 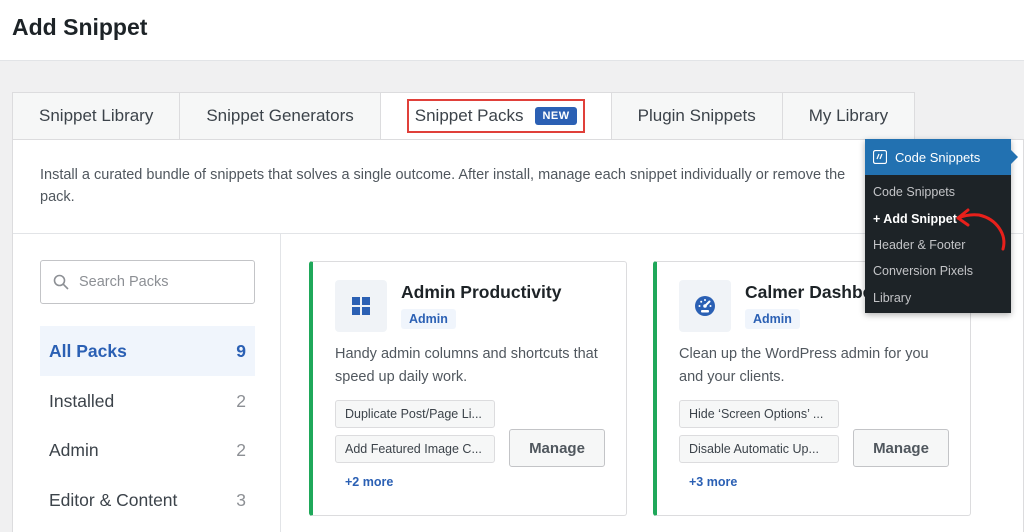 What do you see at coordinates (705, 306) in the screenshot?
I see `dashboard-gauge-icon` at bounding box center [705, 306].